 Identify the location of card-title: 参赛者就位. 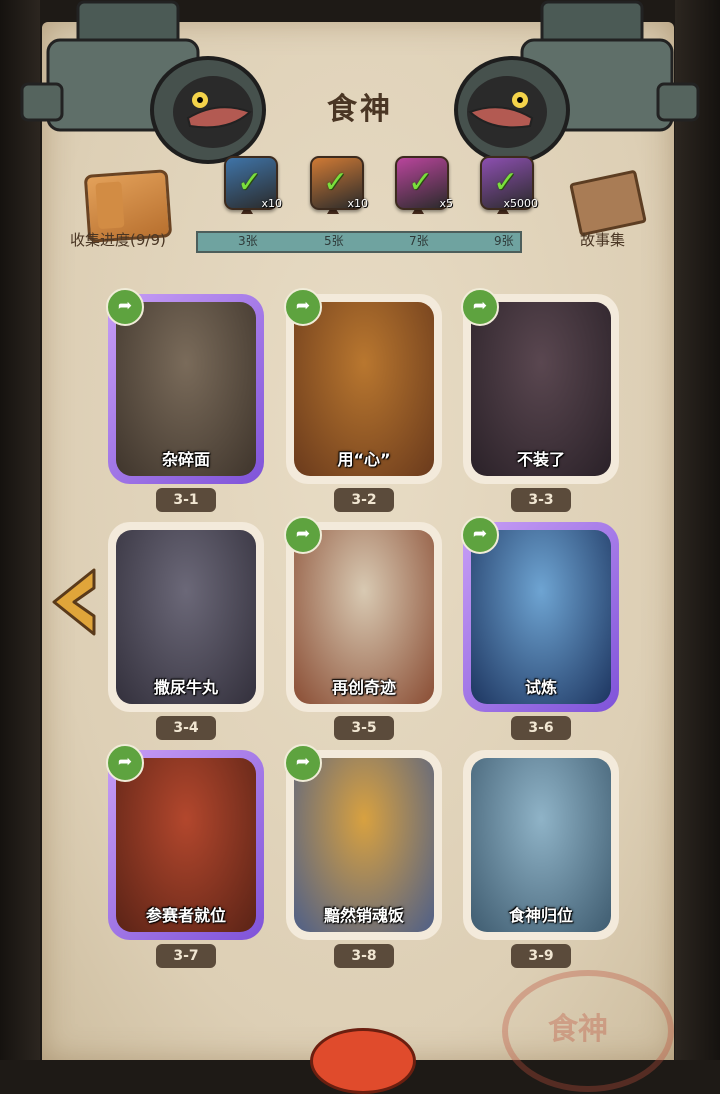
(185, 915).